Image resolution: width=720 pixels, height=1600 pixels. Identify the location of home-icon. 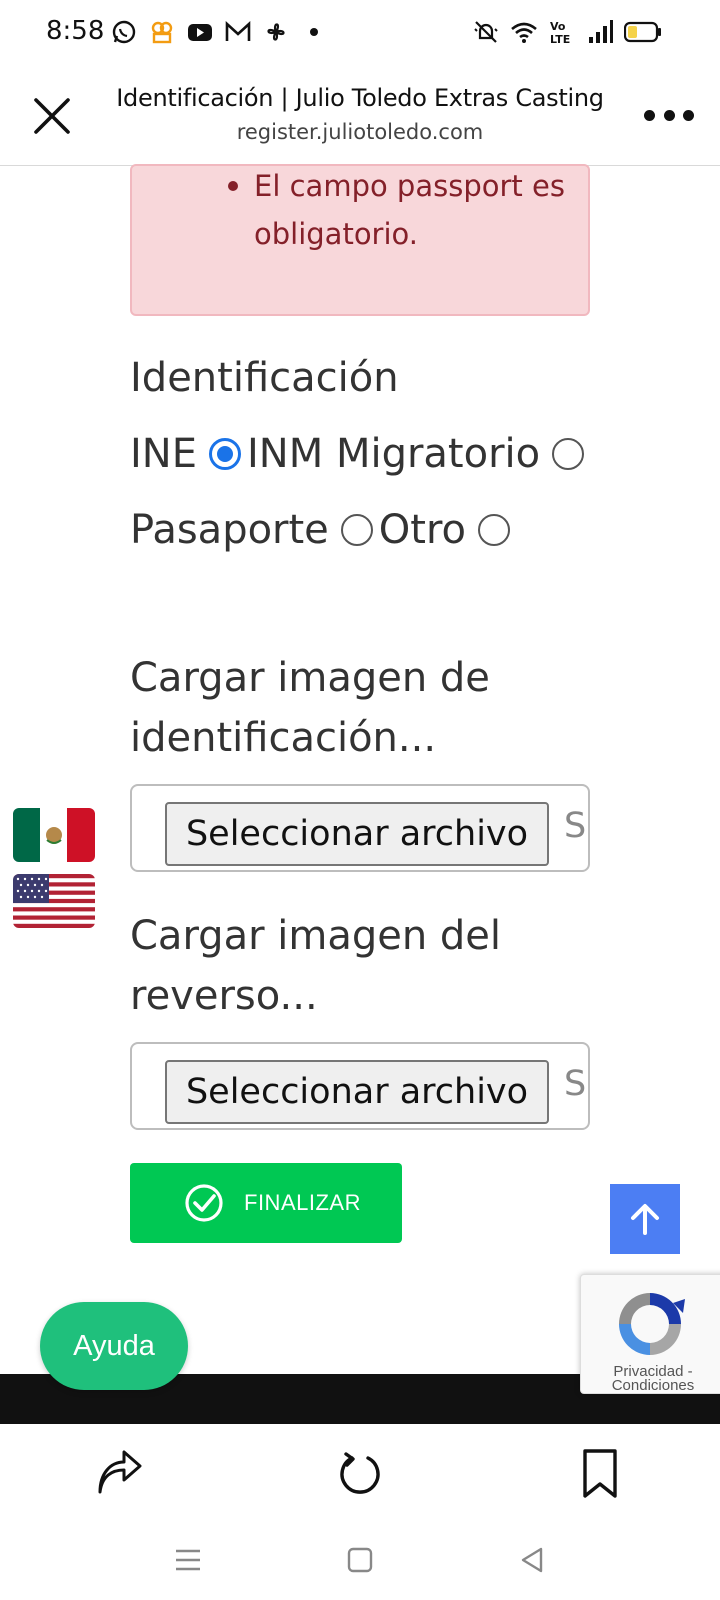
(360, 1560).